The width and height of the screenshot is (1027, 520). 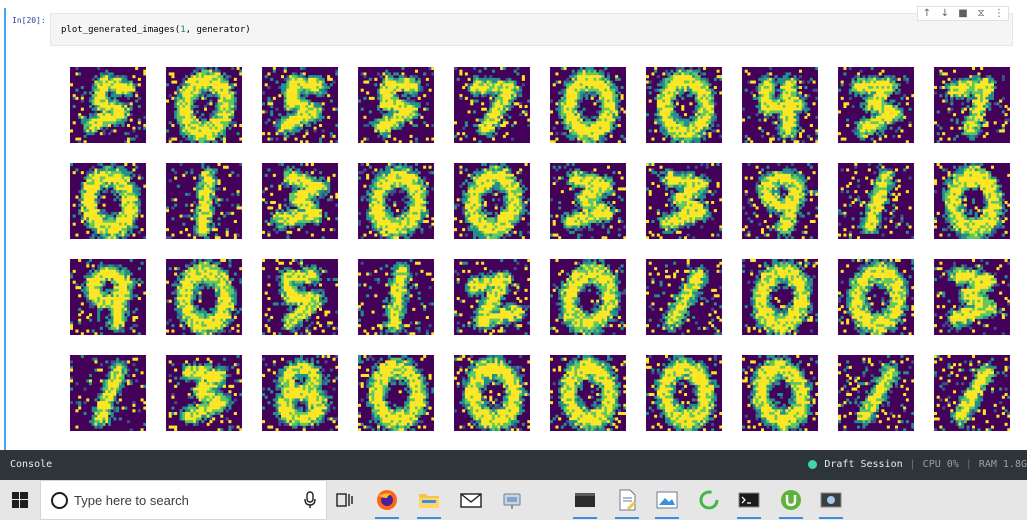 I want to click on start-button, so click(x=20, y=500).